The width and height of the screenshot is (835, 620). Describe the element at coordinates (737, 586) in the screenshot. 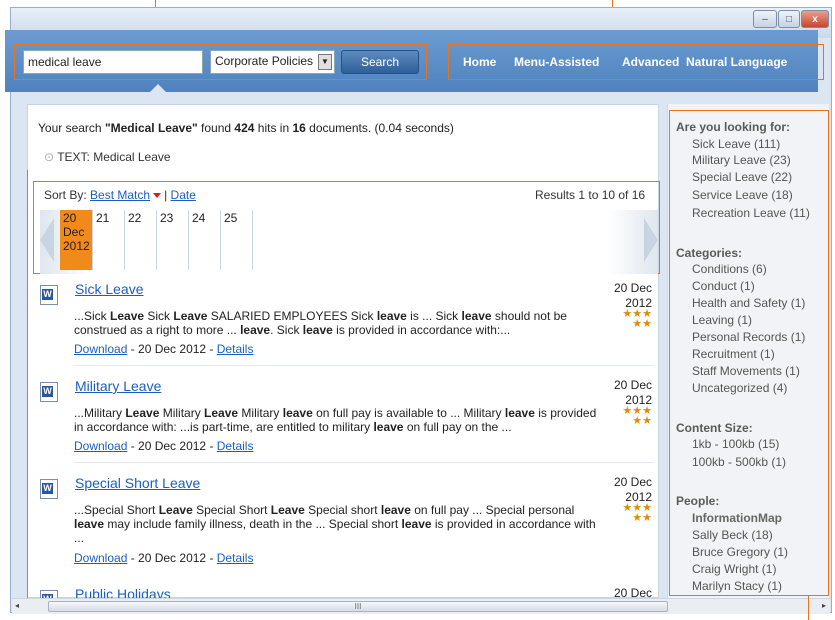

I see `person-link: Marilyn Stacy (1)` at that location.